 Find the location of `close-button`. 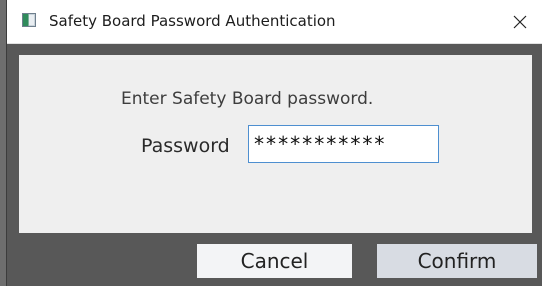

close-button is located at coordinates (519, 21).